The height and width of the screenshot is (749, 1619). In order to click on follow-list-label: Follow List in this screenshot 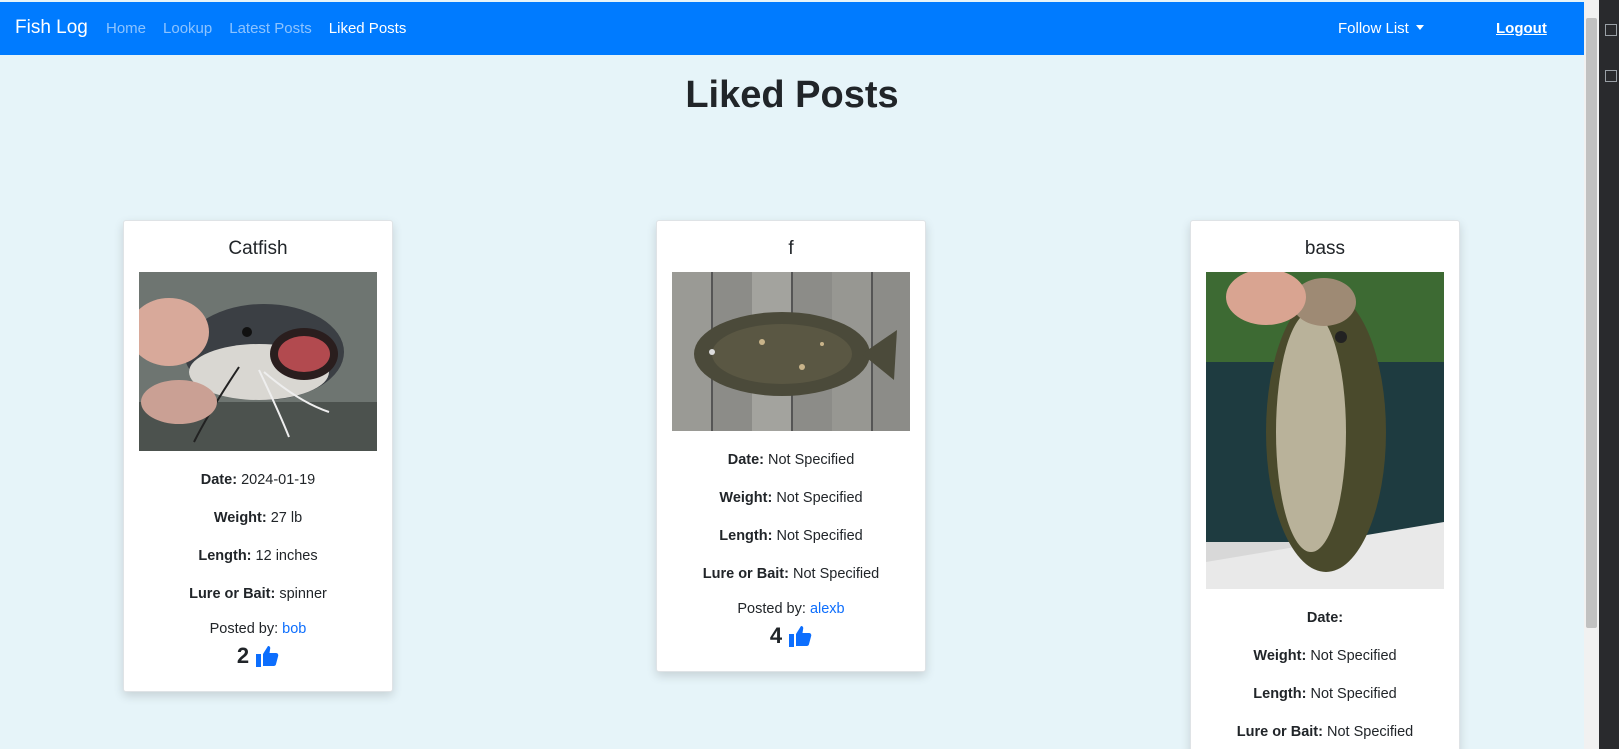, I will do `click(1373, 28)`.